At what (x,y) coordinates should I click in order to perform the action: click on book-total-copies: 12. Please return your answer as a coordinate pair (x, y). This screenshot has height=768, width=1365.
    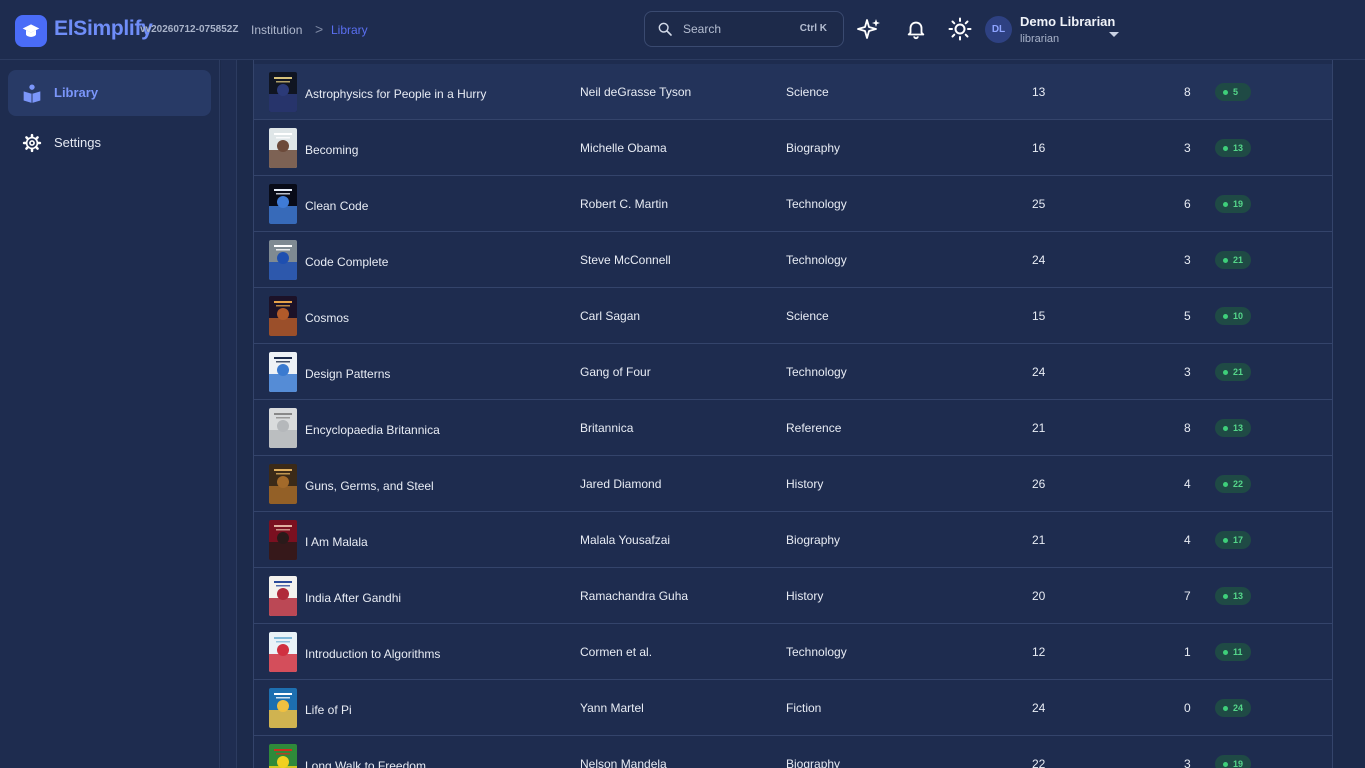
    Looking at the image, I should click on (1039, 652).